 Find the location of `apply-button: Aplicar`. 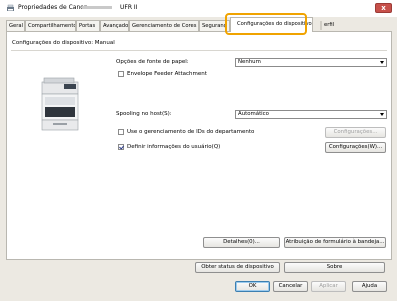

apply-button: Aplicar is located at coordinates (328, 286).